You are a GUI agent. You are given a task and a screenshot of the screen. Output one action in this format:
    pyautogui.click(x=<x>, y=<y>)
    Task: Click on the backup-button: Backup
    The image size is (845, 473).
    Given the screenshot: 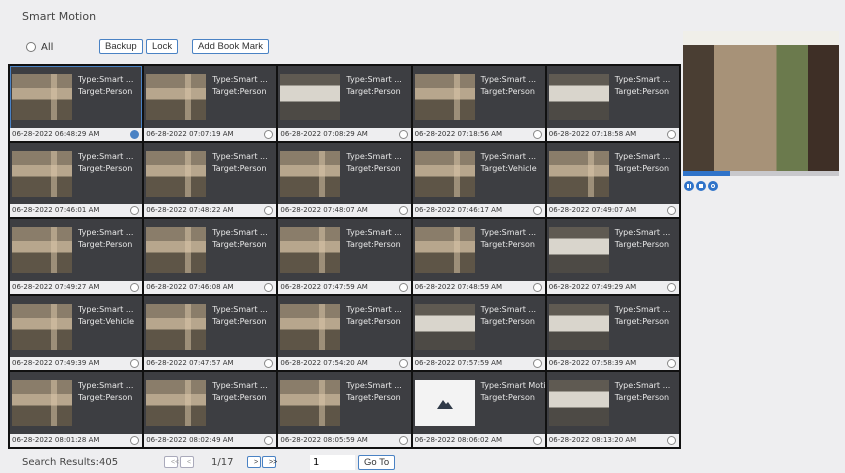 What is the action you would take?
    pyautogui.click(x=121, y=46)
    